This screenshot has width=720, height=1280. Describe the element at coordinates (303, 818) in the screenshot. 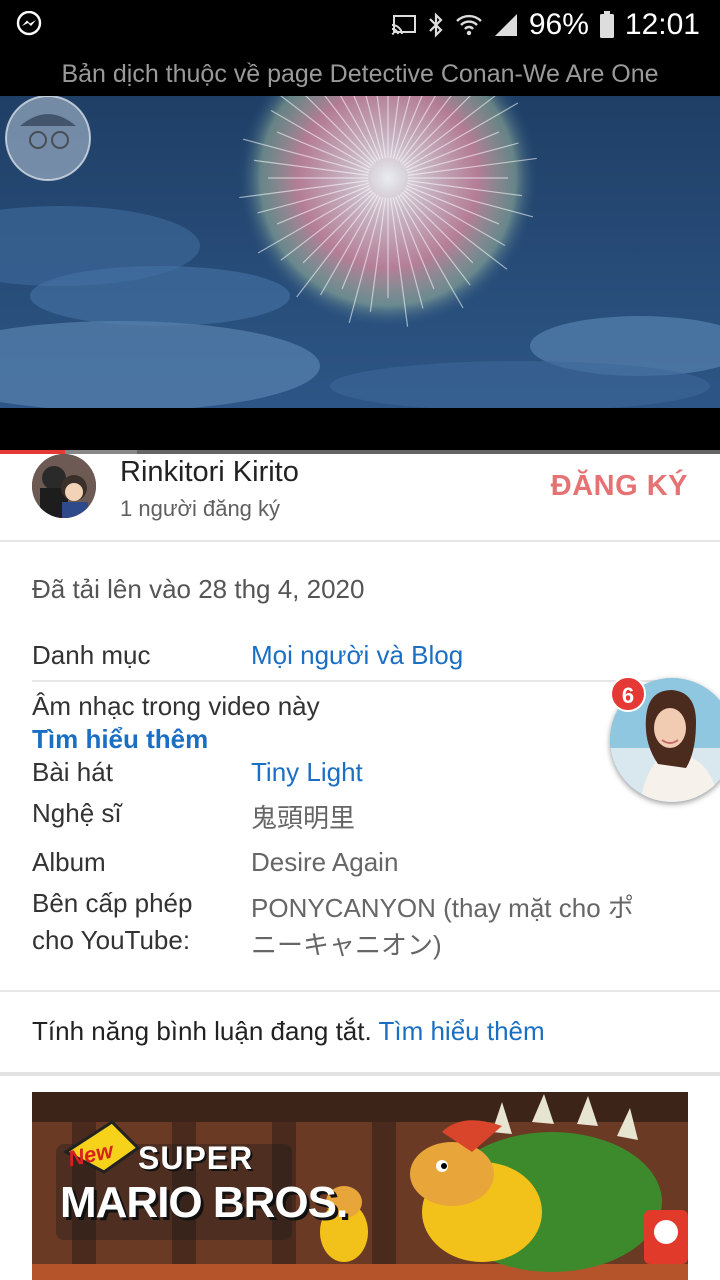

I see `artist-value: 鬼頭明里` at that location.